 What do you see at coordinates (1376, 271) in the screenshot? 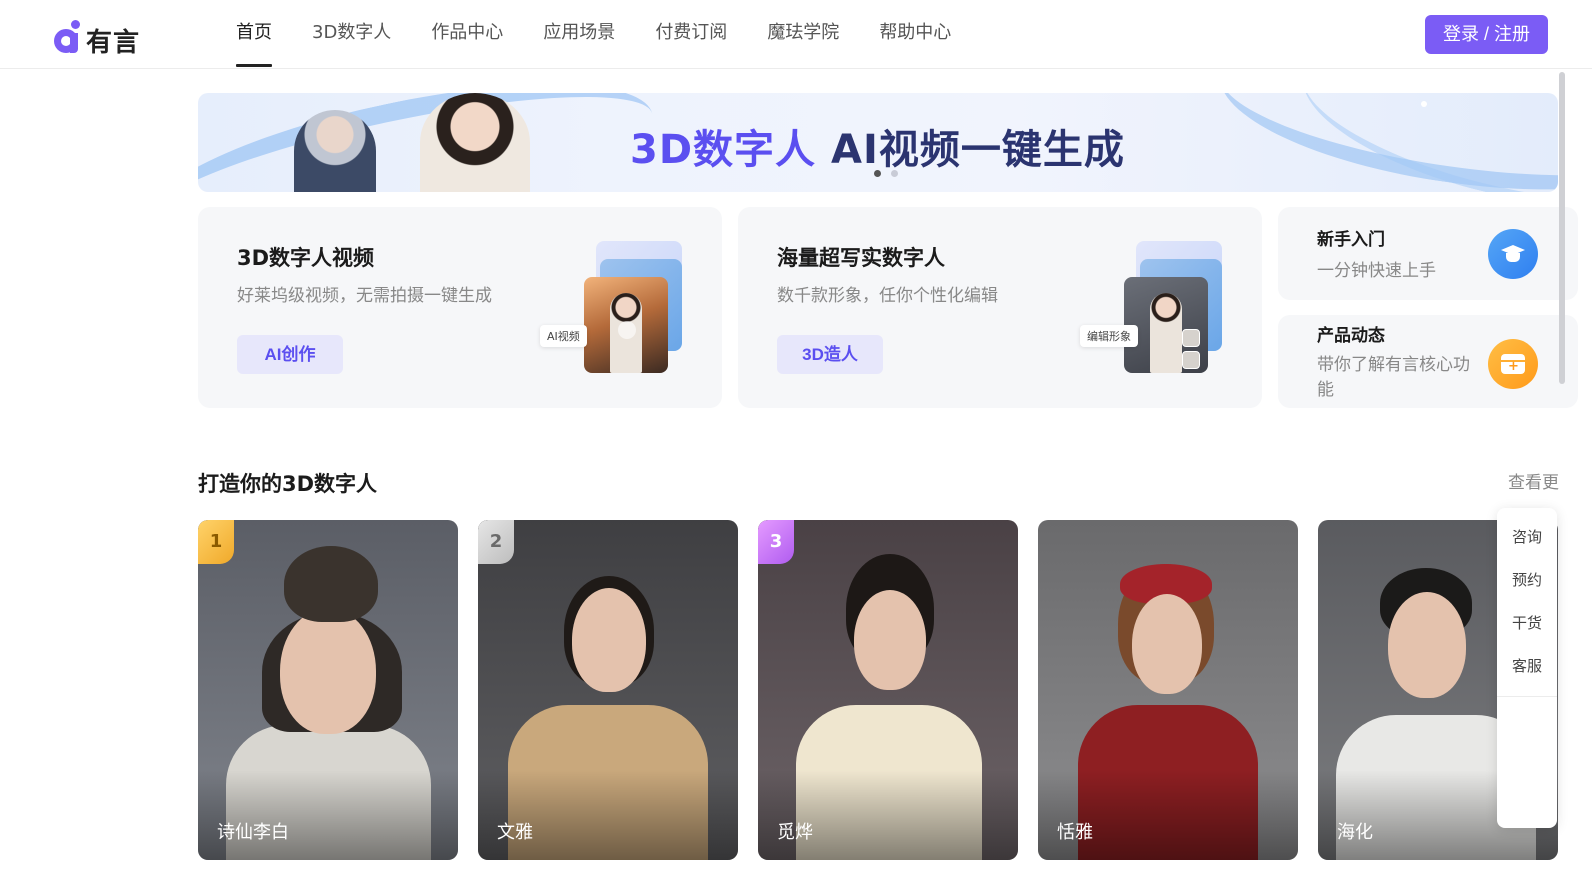
I see `side-card-subtitle: 一分钟快速上手` at bounding box center [1376, 271].